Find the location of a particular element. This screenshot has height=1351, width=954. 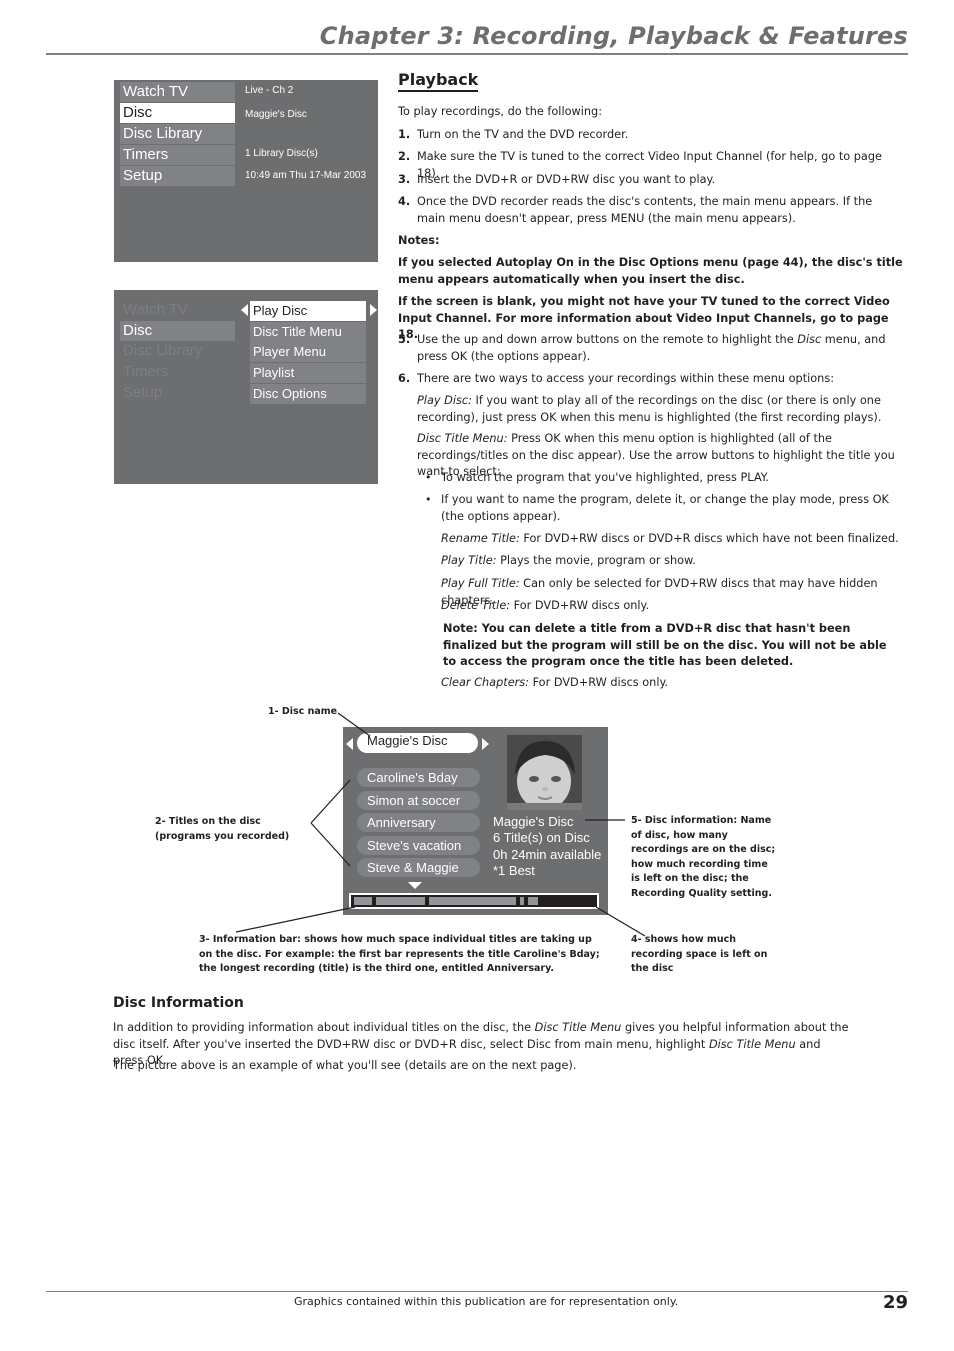

footer-rule is located at coordinates (477, 1291).